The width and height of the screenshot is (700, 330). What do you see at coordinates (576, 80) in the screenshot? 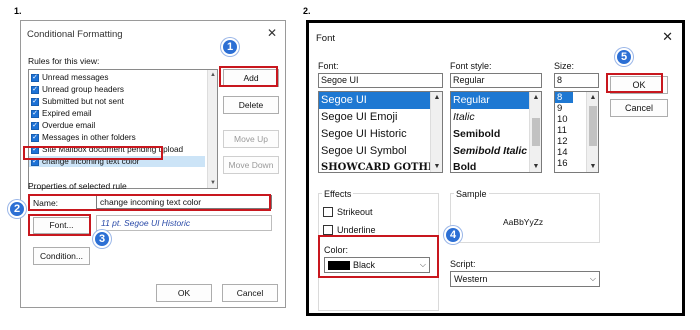
I see `size-input: 8` at bounding box center [576, 80].